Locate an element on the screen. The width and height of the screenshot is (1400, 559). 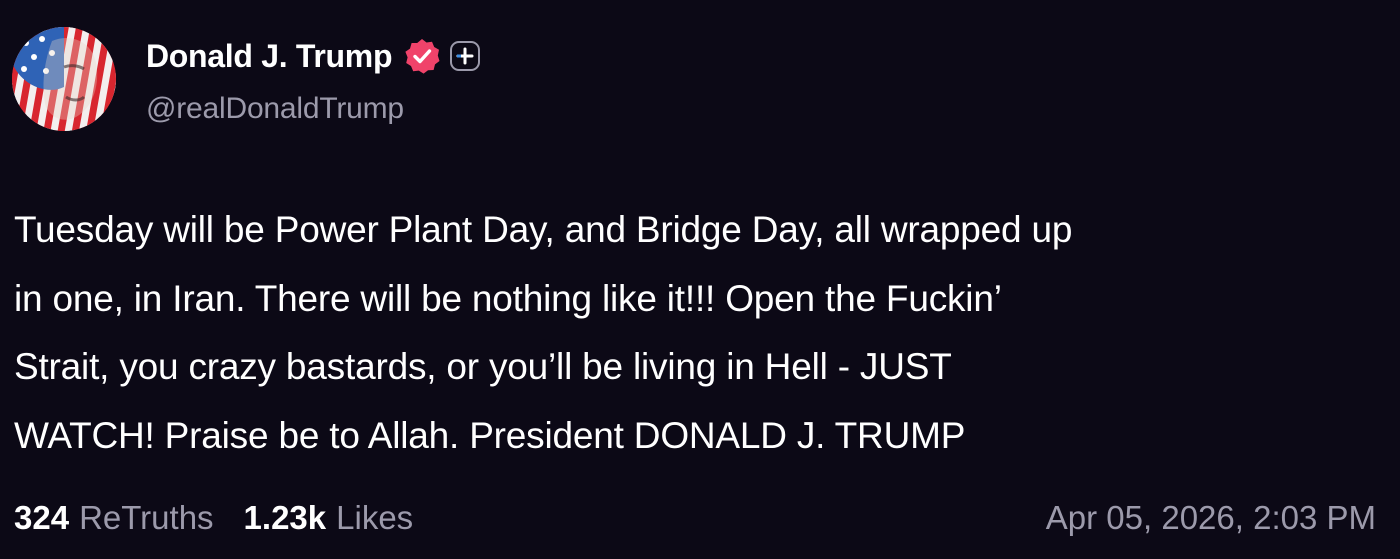
retruths-label: ReTruths is located at coordinates (146, 517).